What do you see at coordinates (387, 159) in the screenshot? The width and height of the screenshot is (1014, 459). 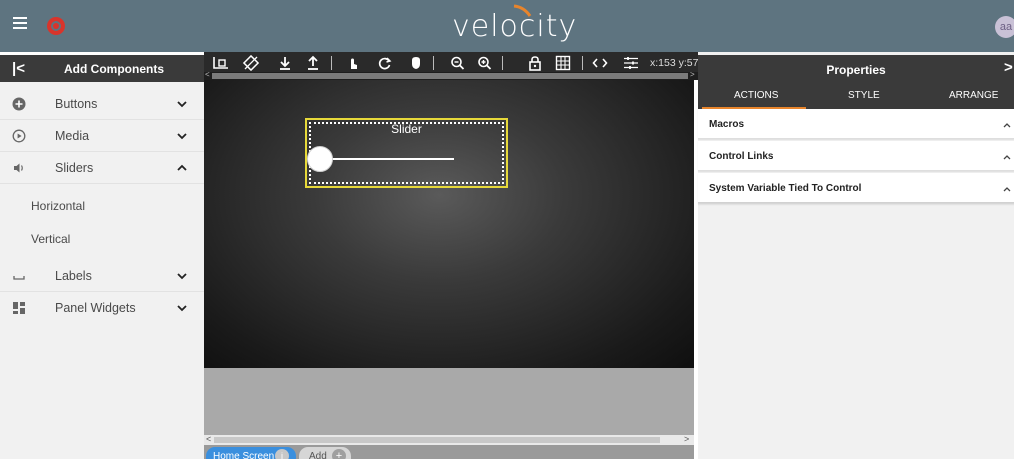 I see `slider-track` at bounding box center [387, 159].